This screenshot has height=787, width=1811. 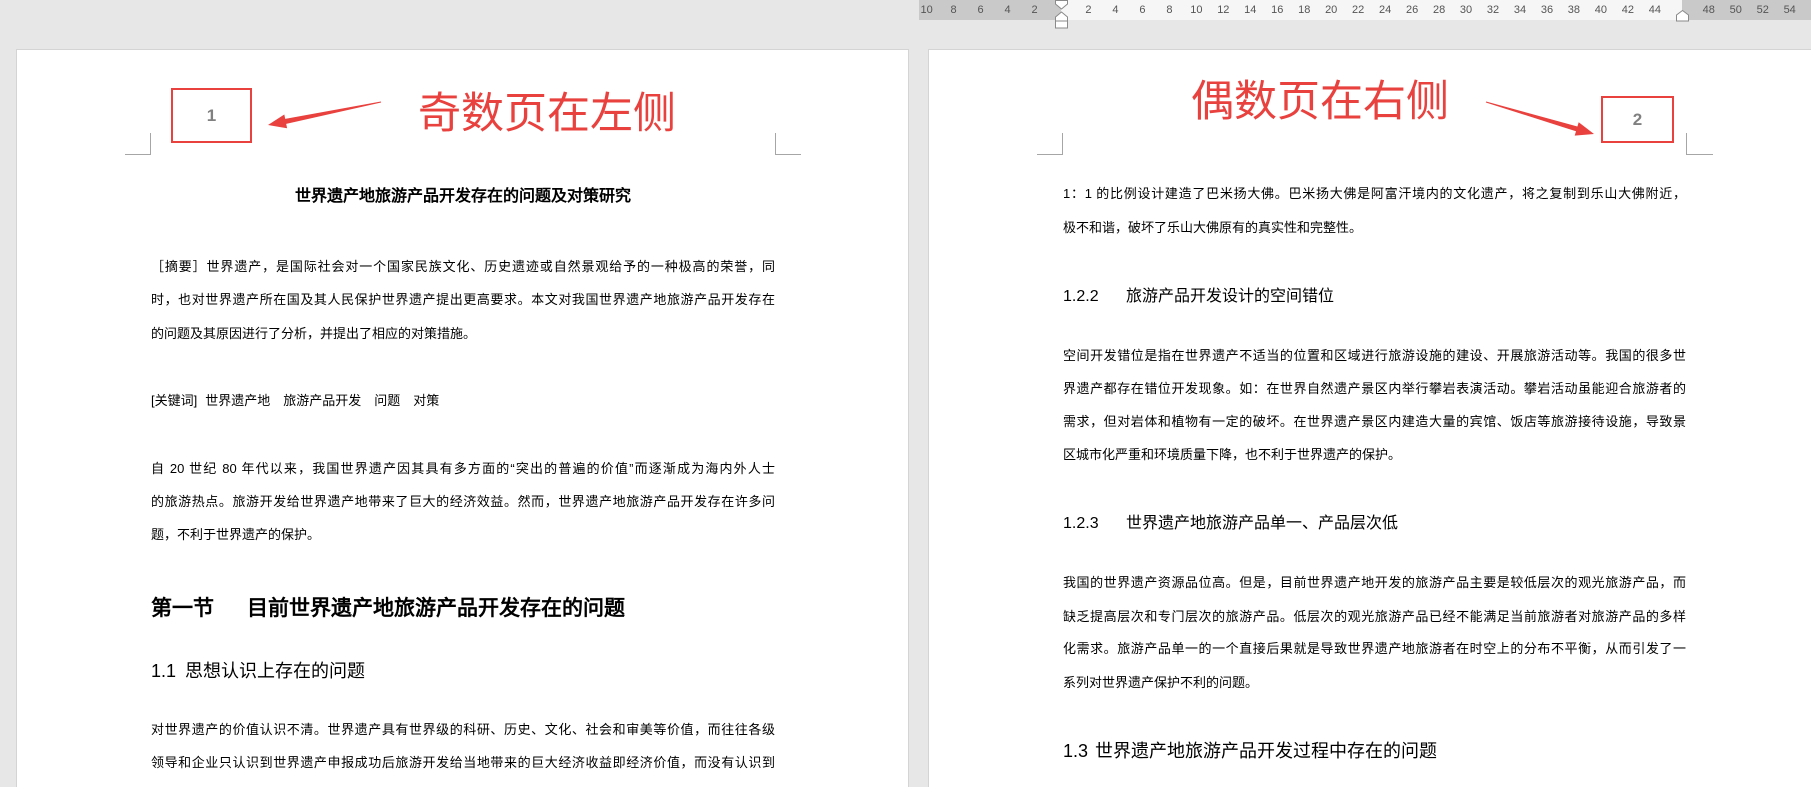 I want to click on page-number-highlight-box: 2, so click(x=1637, y=119).